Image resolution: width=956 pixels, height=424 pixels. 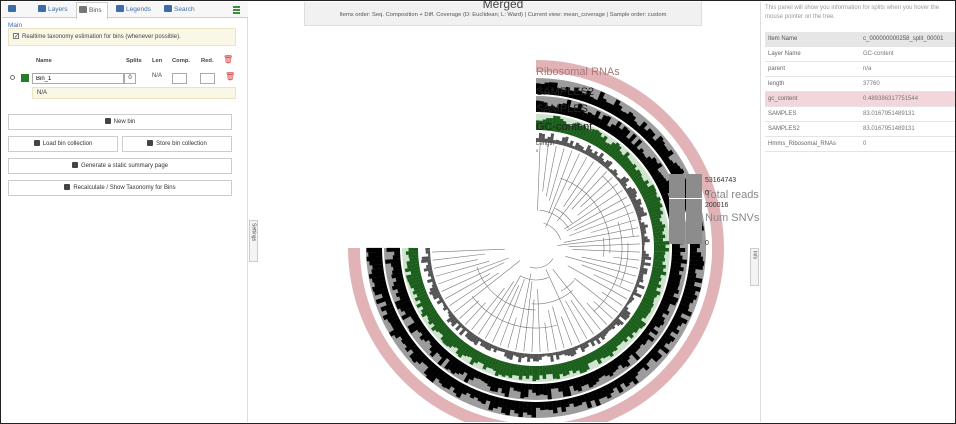 I want to click on bin-select-radio, so click(x=12, y=77).